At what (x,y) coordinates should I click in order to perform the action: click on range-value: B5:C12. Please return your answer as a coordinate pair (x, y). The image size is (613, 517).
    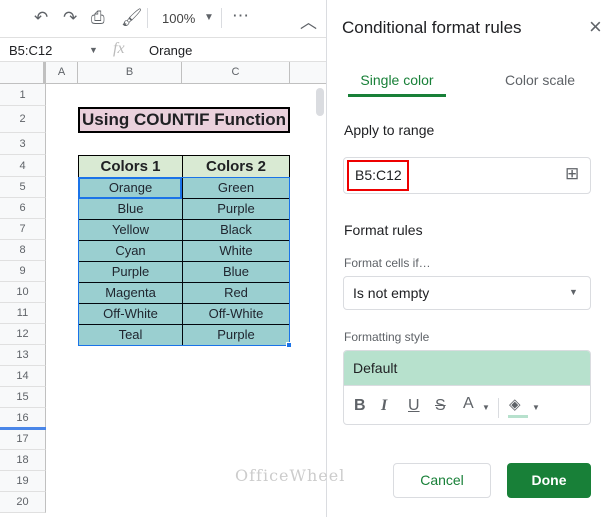
    Looking at the image, I should click on (378, 175).